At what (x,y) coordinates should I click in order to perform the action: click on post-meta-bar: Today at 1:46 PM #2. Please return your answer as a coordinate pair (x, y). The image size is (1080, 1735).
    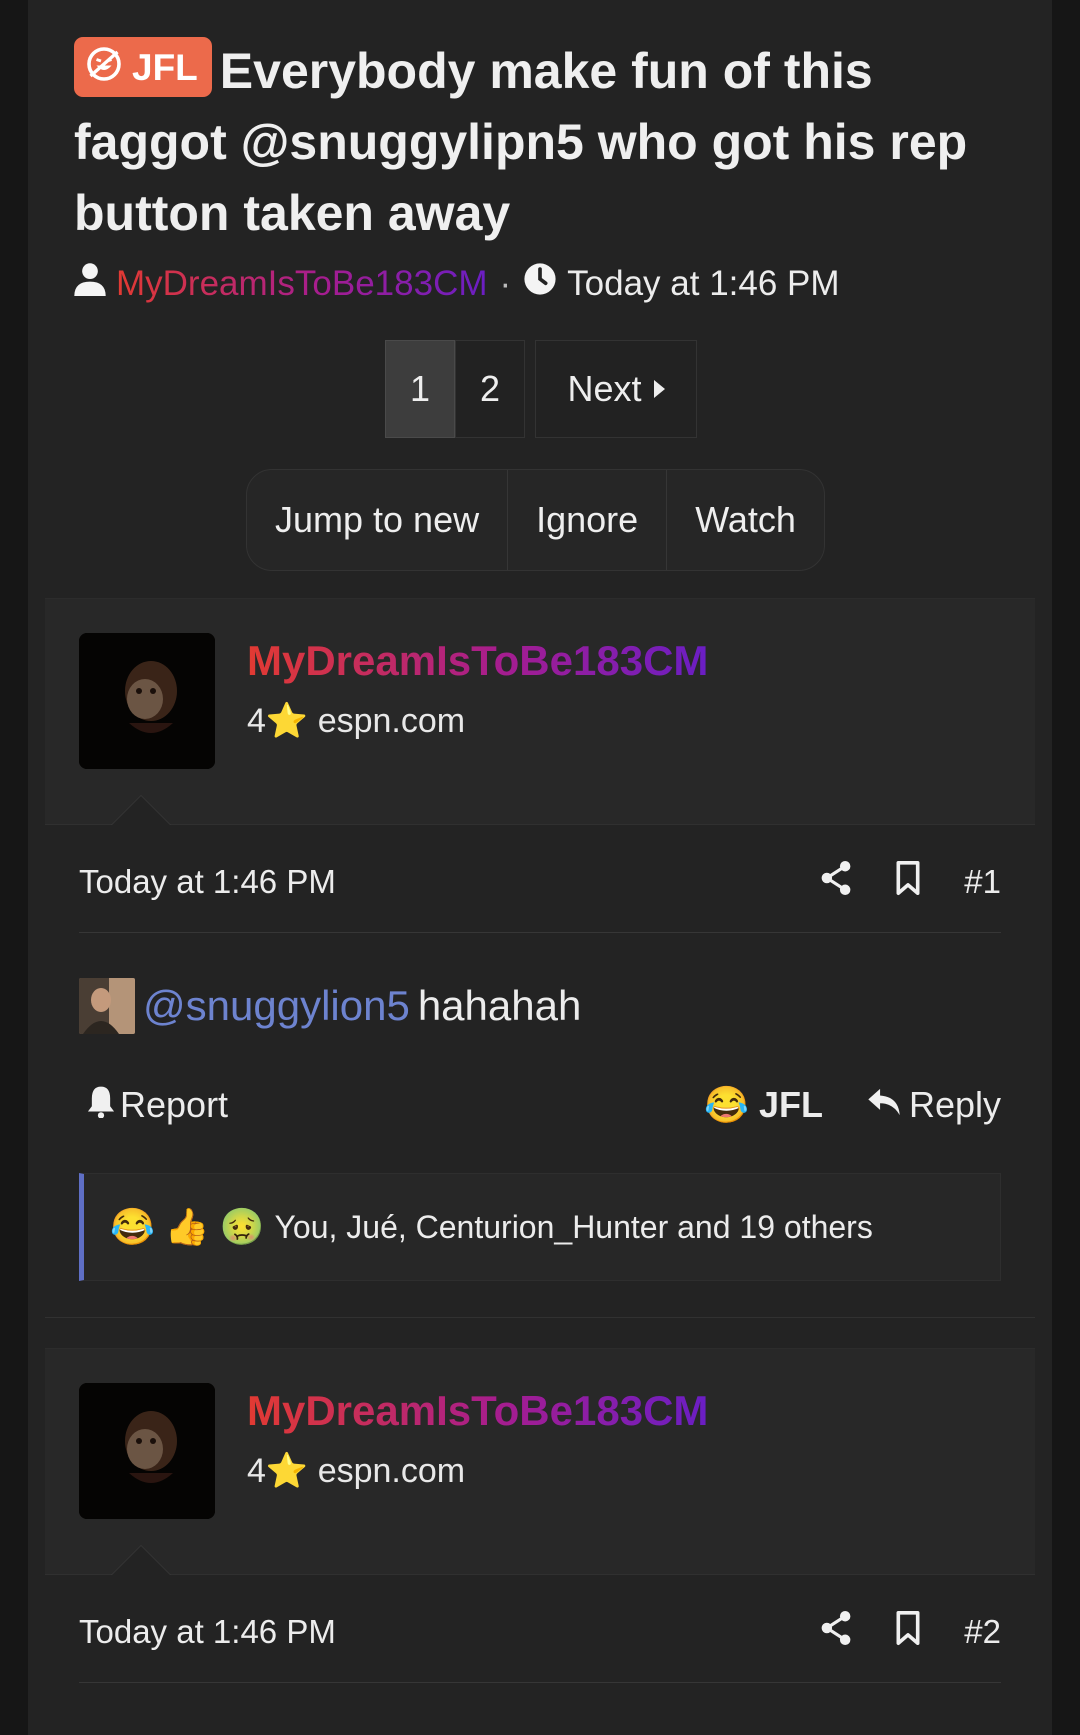
    Looking at the image, I should click on (540, 1632).